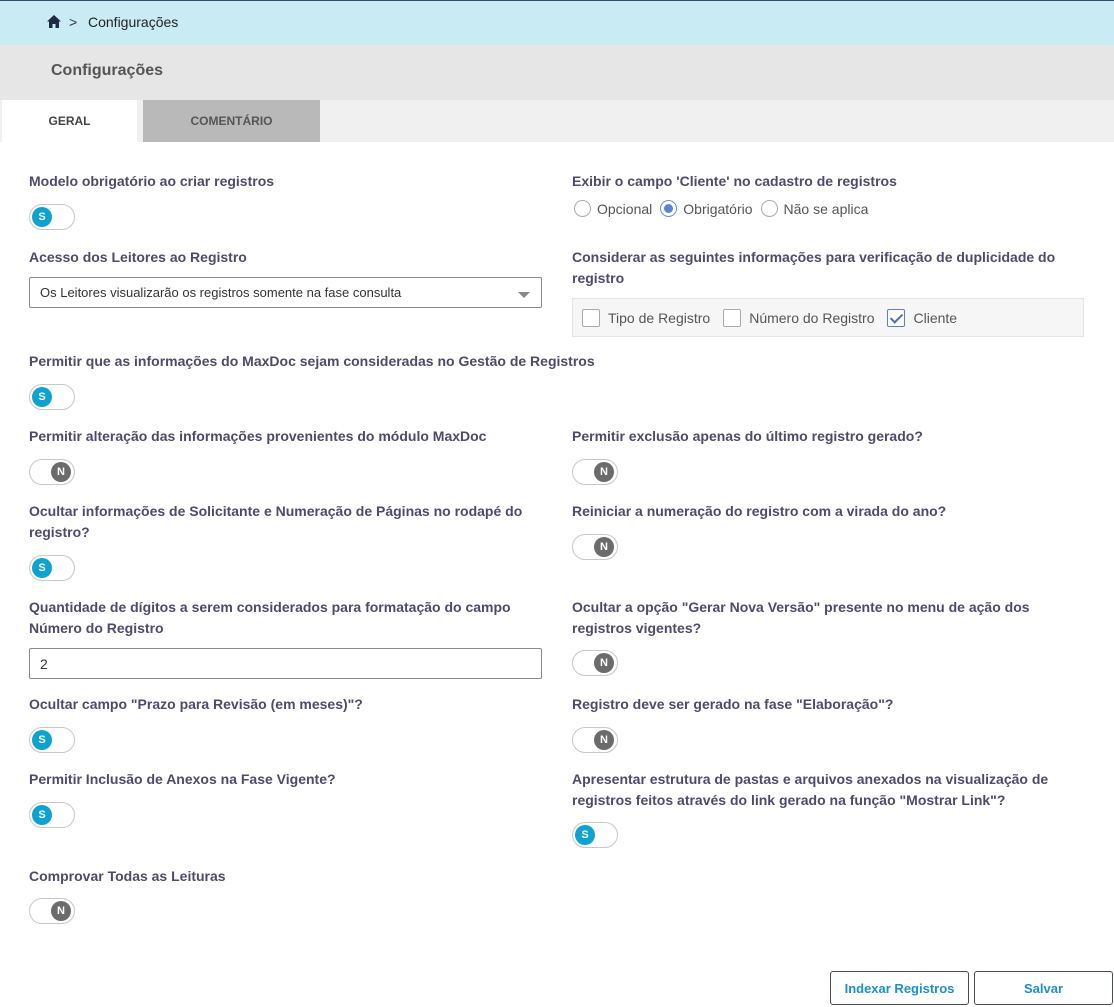 The width and height of the screenshot is (1114, 1007). I want to click on checkbox-numero-registro: Número do Registro, so click(799, 317).